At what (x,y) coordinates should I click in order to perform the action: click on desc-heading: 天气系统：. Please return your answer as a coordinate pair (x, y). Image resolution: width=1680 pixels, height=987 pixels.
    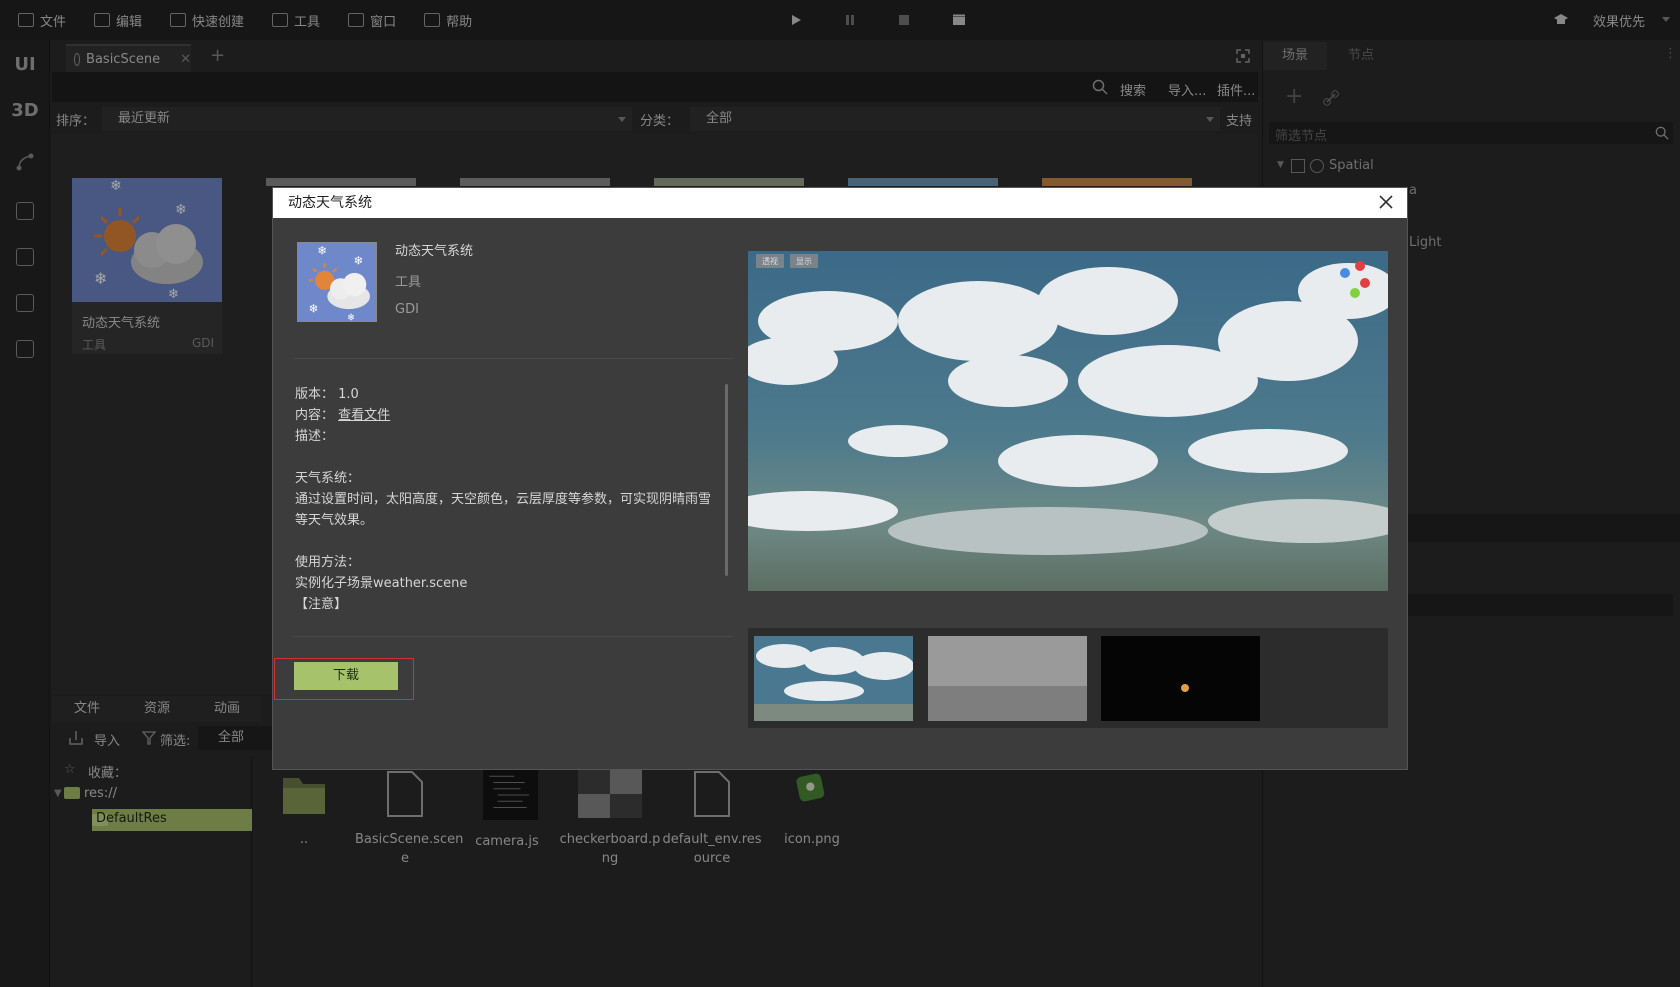
    Looking at the image, I should click on (328, 478).